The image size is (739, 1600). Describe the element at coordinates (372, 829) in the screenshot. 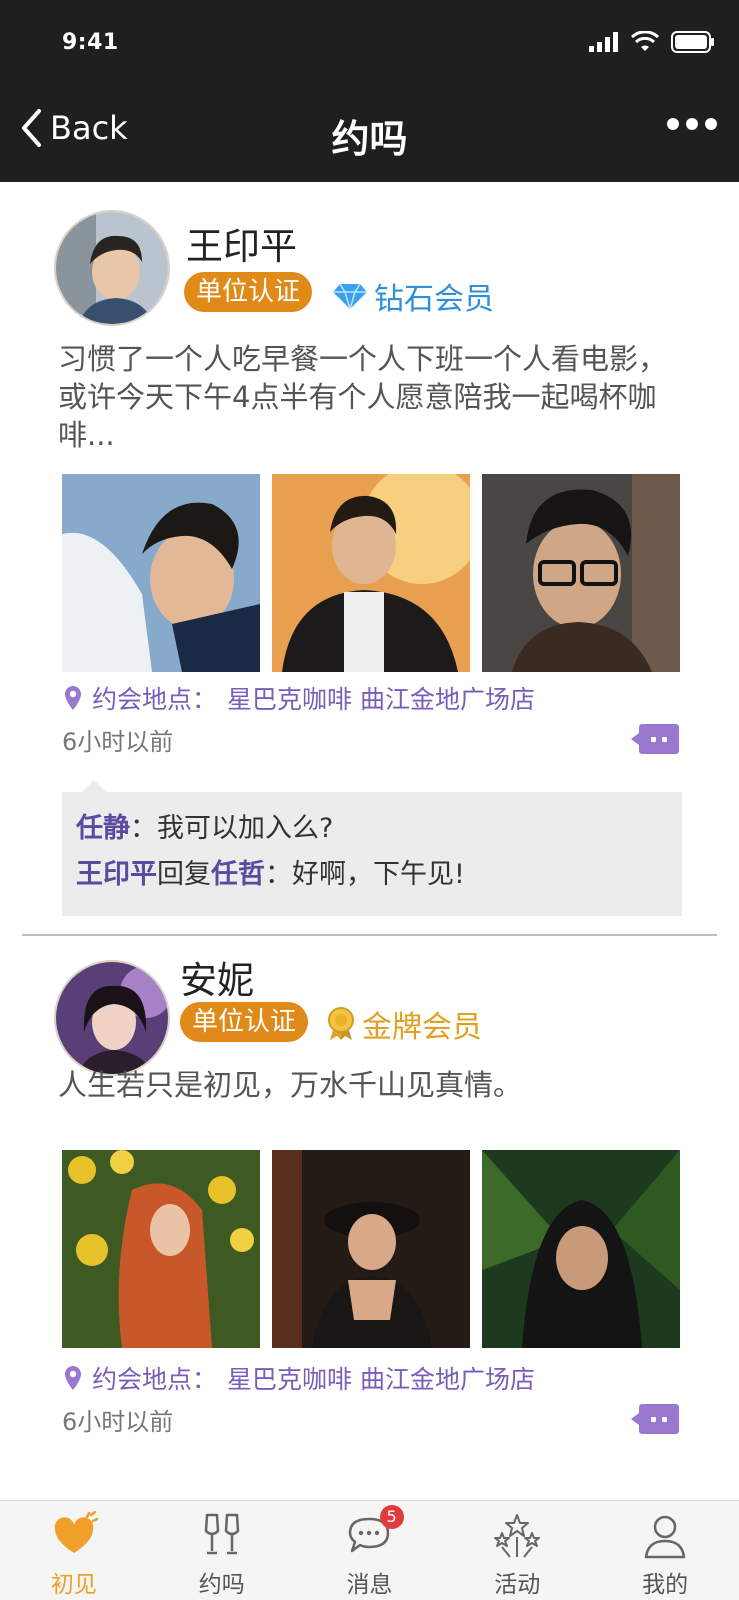

I see `comment: 任静：我可以加入么?` at that location.